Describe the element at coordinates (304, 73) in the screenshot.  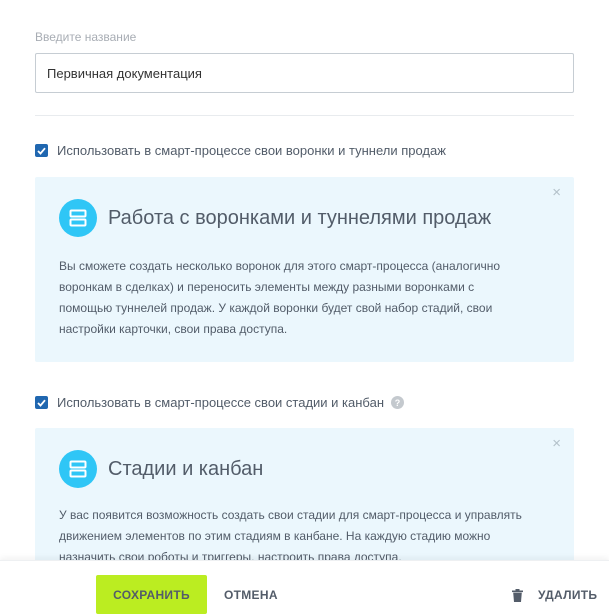
I see `name-input` at that location.